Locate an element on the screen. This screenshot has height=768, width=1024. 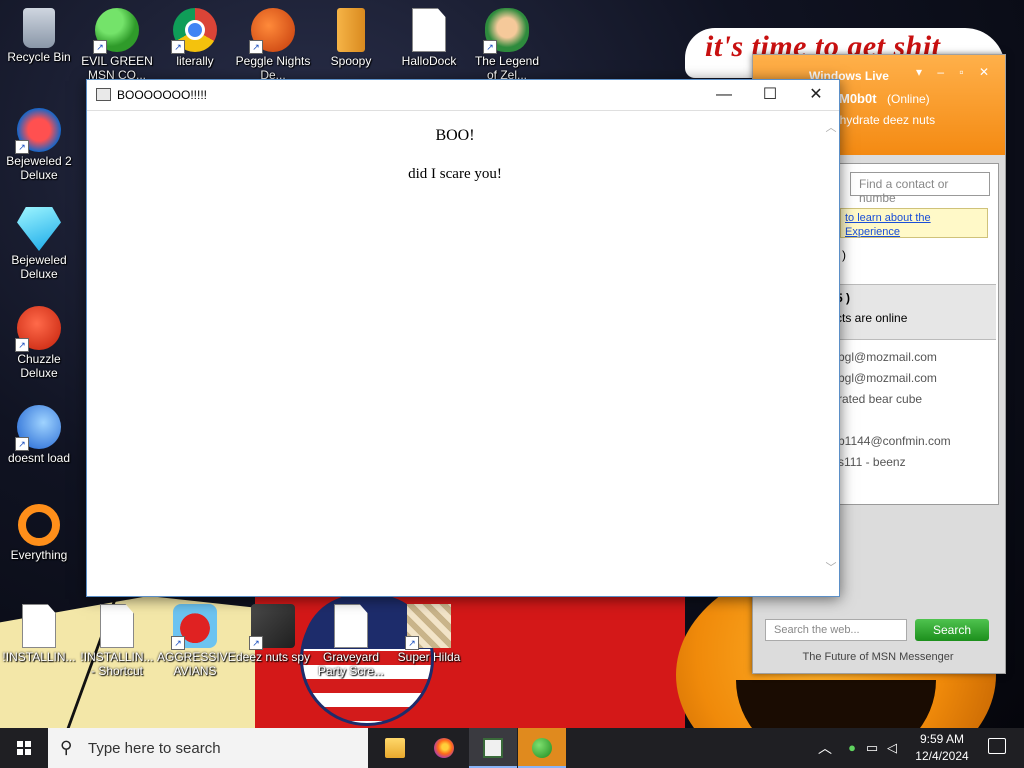
network-icon: ▭ is located at coordinates (872, 748).